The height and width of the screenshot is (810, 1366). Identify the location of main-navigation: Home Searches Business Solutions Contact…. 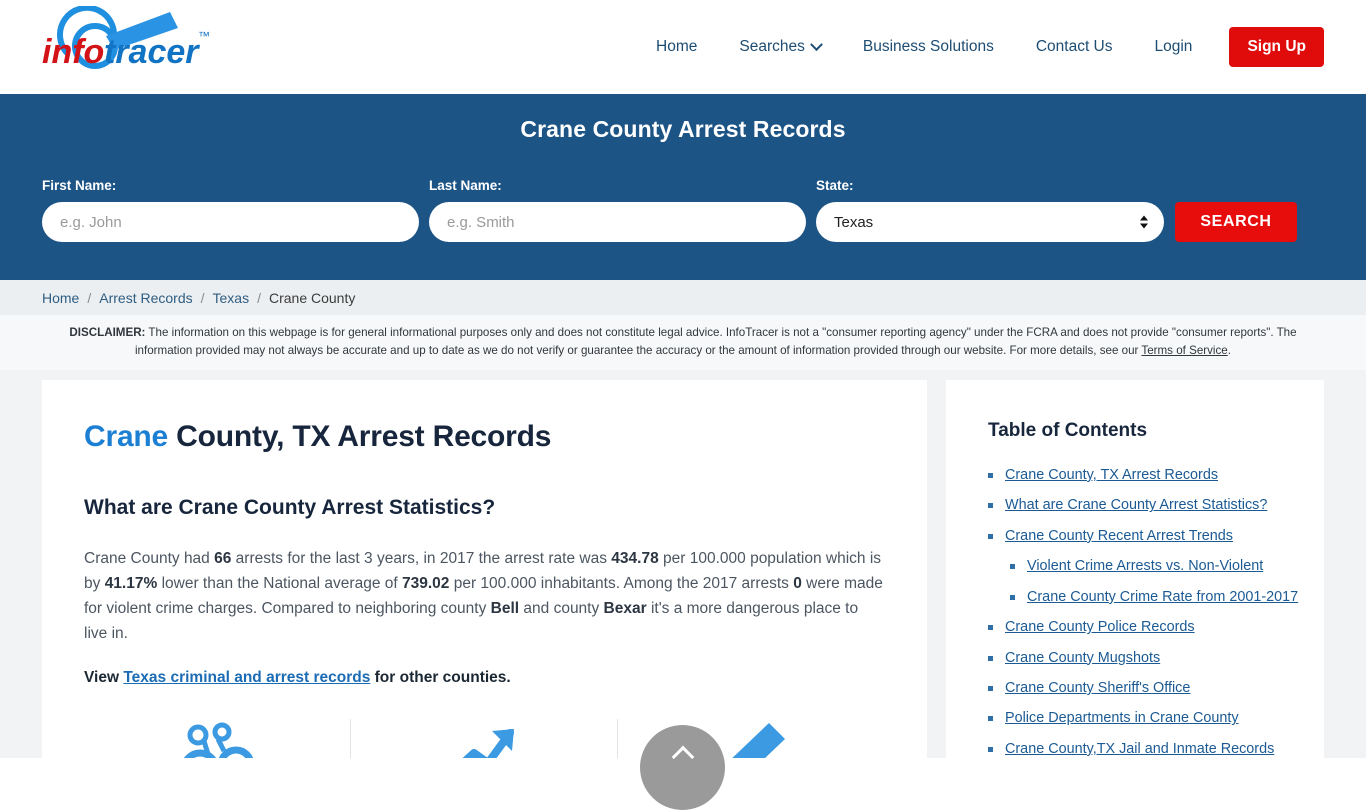
(979, 47).